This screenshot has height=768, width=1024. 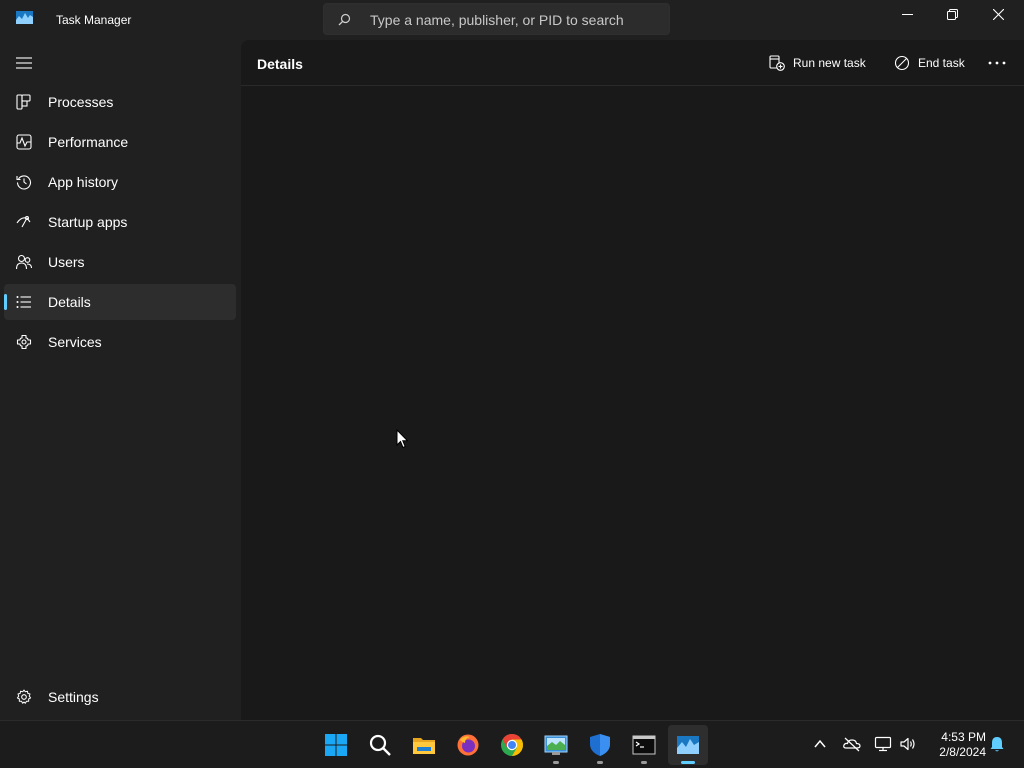 What do you see at coordinates (997, 744) in the screenshot?
I see `notifications-bell-icon` at bounding box center [997, 744].